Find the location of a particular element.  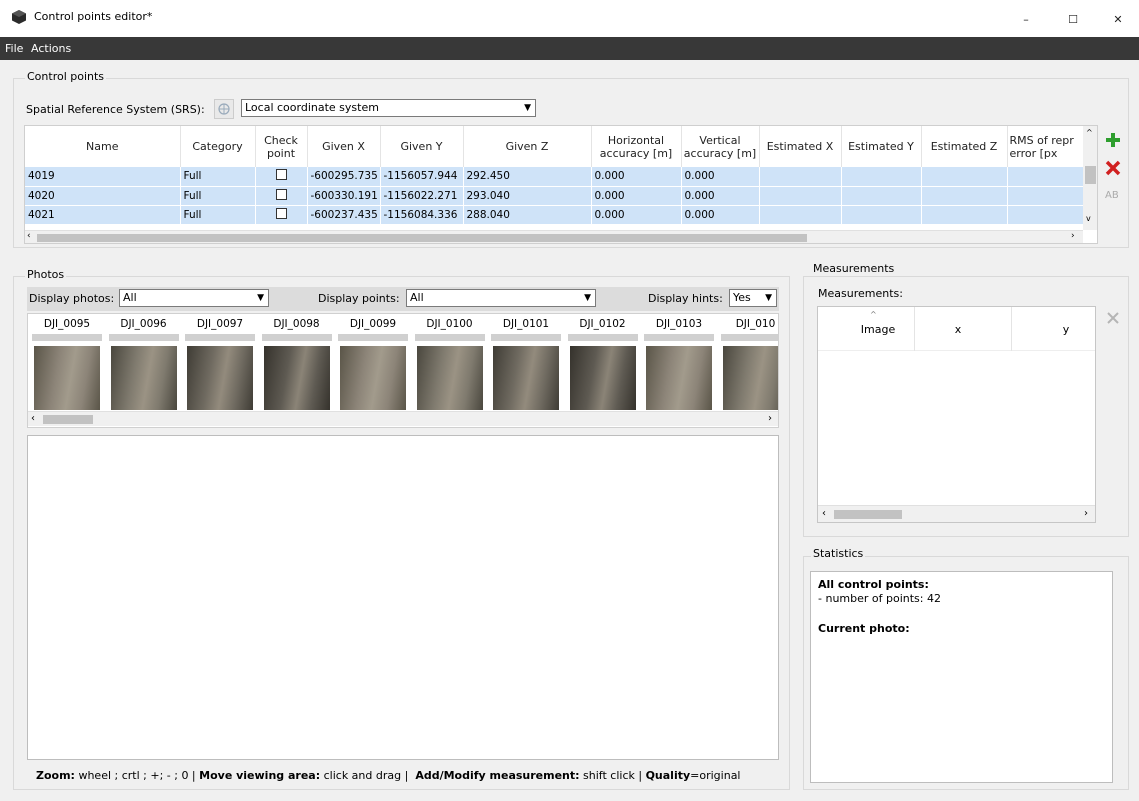

cell-rms-error is located at coordinates (1045, 177).